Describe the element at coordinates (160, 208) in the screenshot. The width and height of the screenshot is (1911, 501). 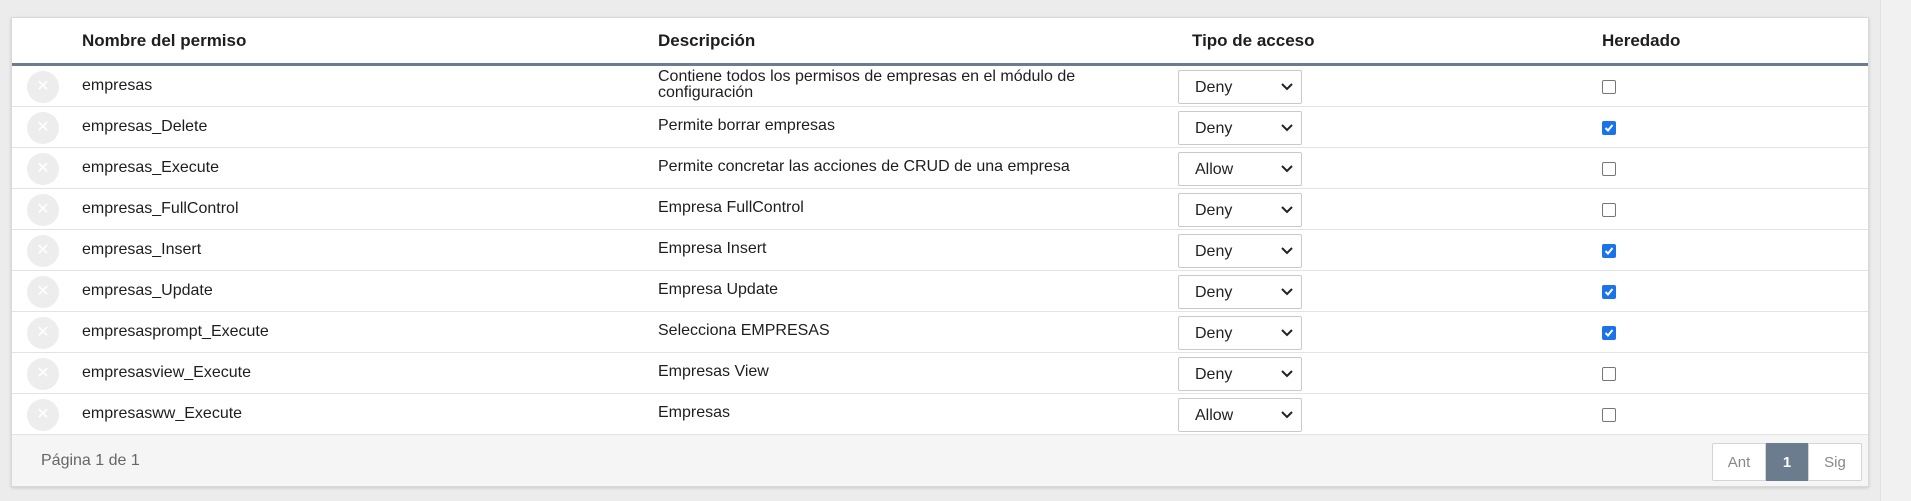
I see `permission-name: empresas_FullControl` at that location.